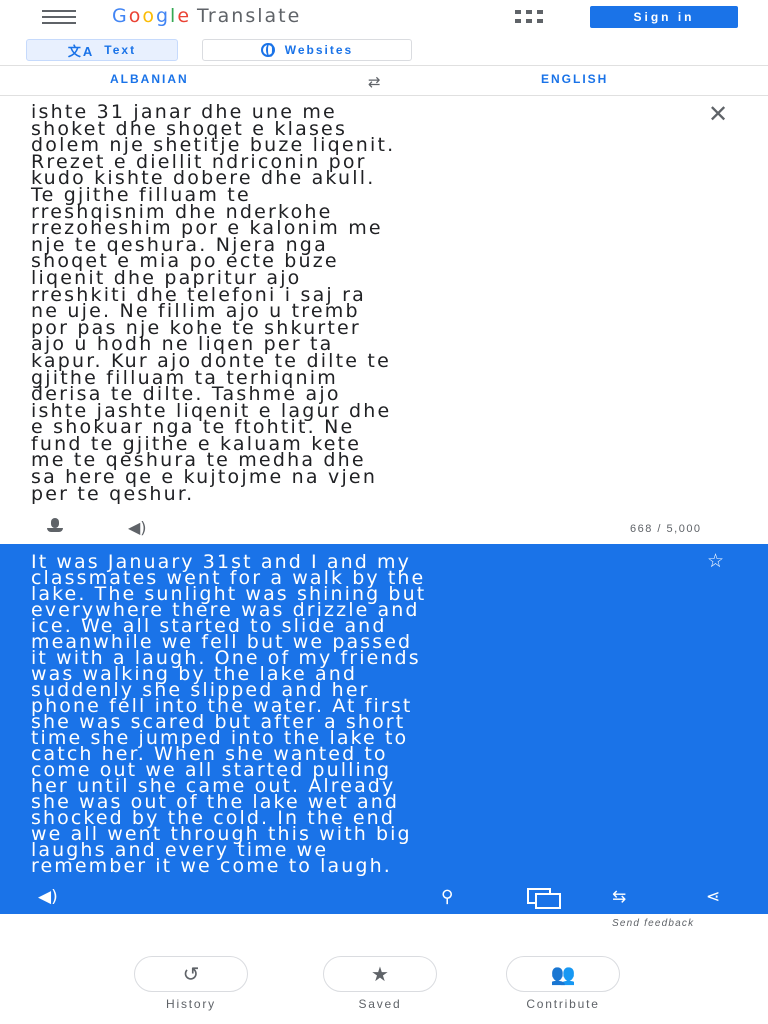 The width and height of the screenshot is (768, 1024). I want to click on hamburger-menu-icon, so click(59, 17).